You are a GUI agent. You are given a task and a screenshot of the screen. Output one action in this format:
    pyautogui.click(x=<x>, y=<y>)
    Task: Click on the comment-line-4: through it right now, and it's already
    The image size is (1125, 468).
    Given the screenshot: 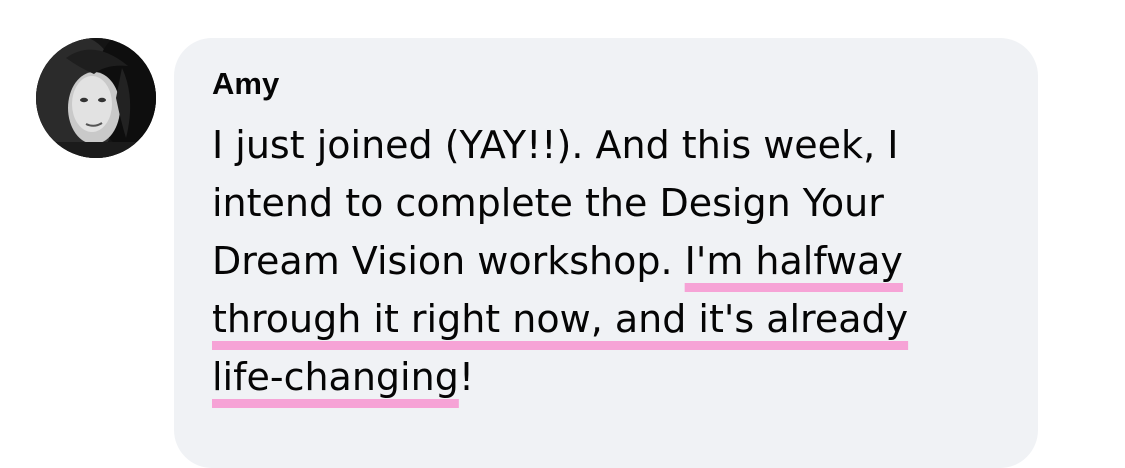 What is the action you would take?
    pyautogui.click(x=612, y=319)
    